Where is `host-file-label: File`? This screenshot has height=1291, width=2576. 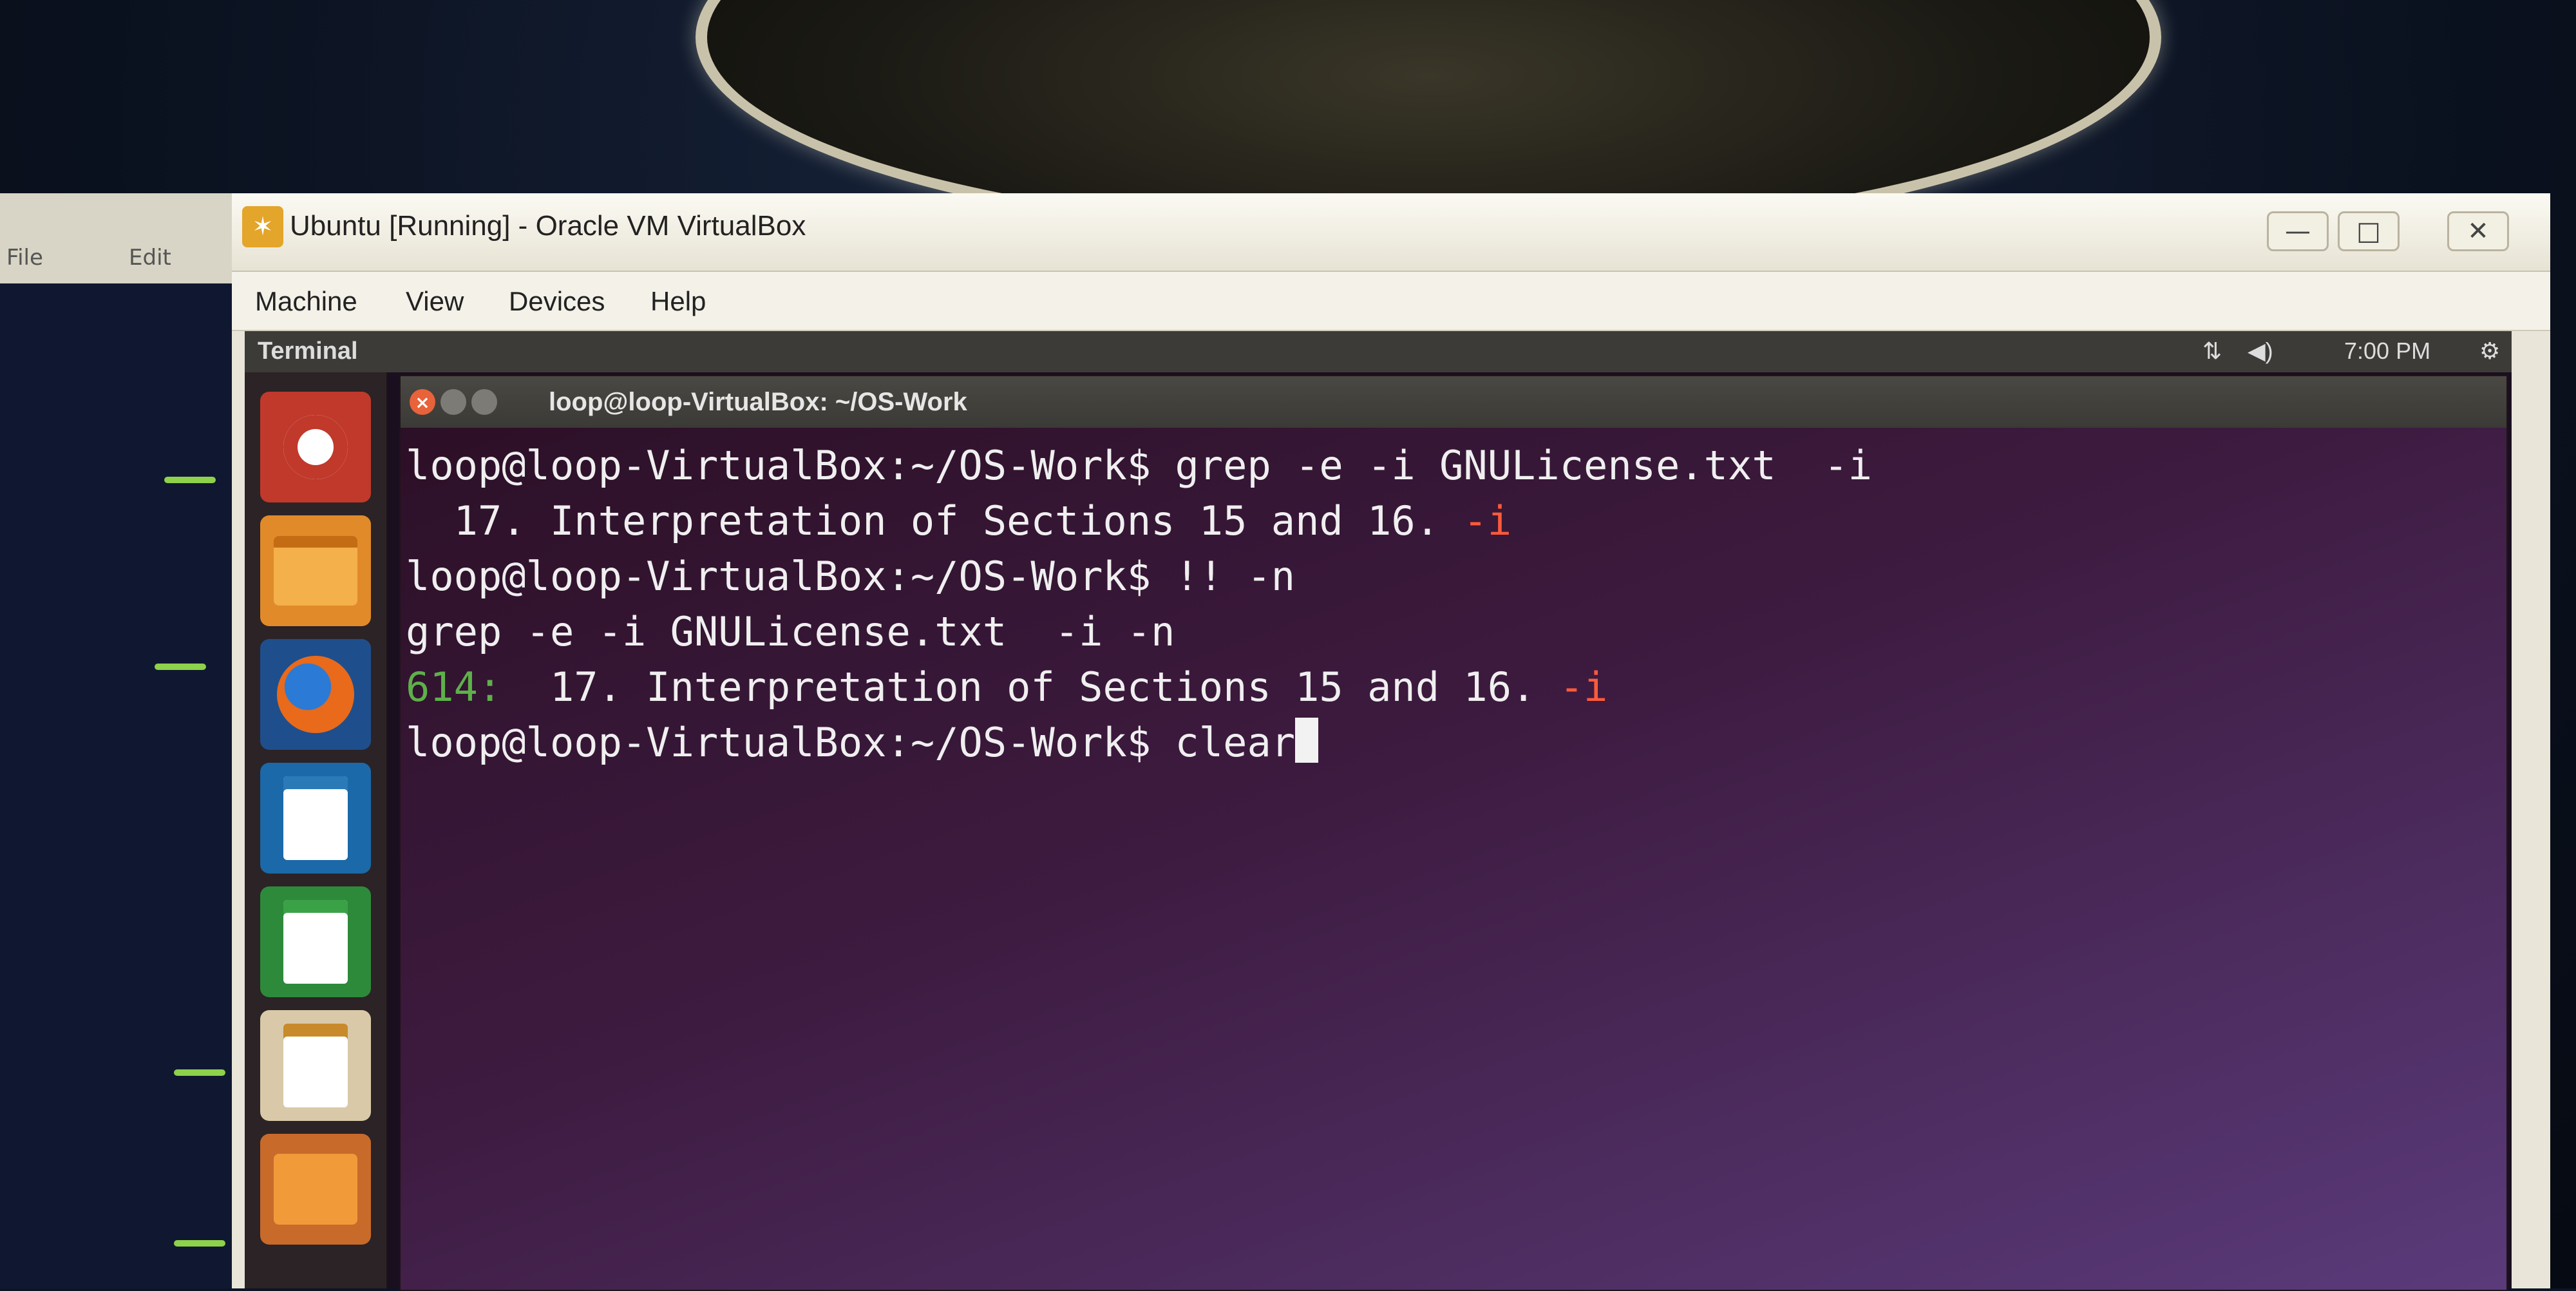
host-file-label: File is located at coordinates (24, 258).